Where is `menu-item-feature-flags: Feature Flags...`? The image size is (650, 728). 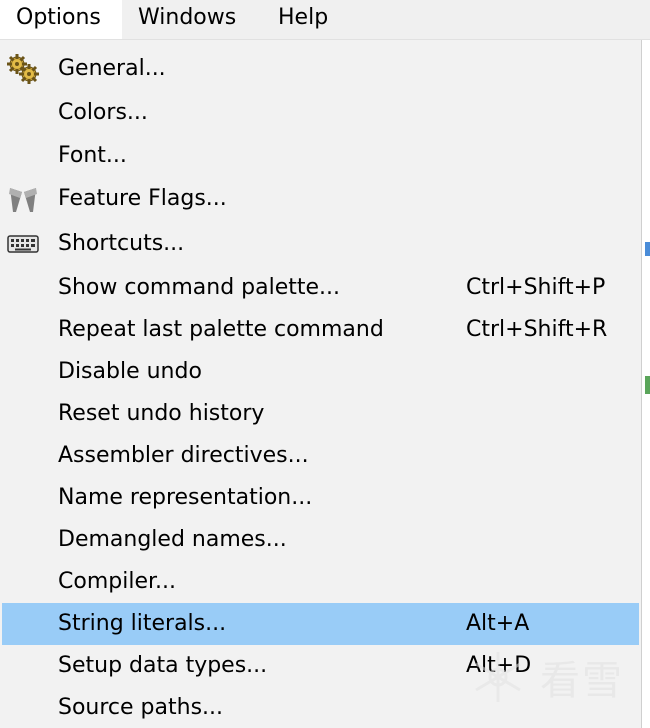 menu-item-feature-flags: Feature Flags... is located at coordinates (320, 199).